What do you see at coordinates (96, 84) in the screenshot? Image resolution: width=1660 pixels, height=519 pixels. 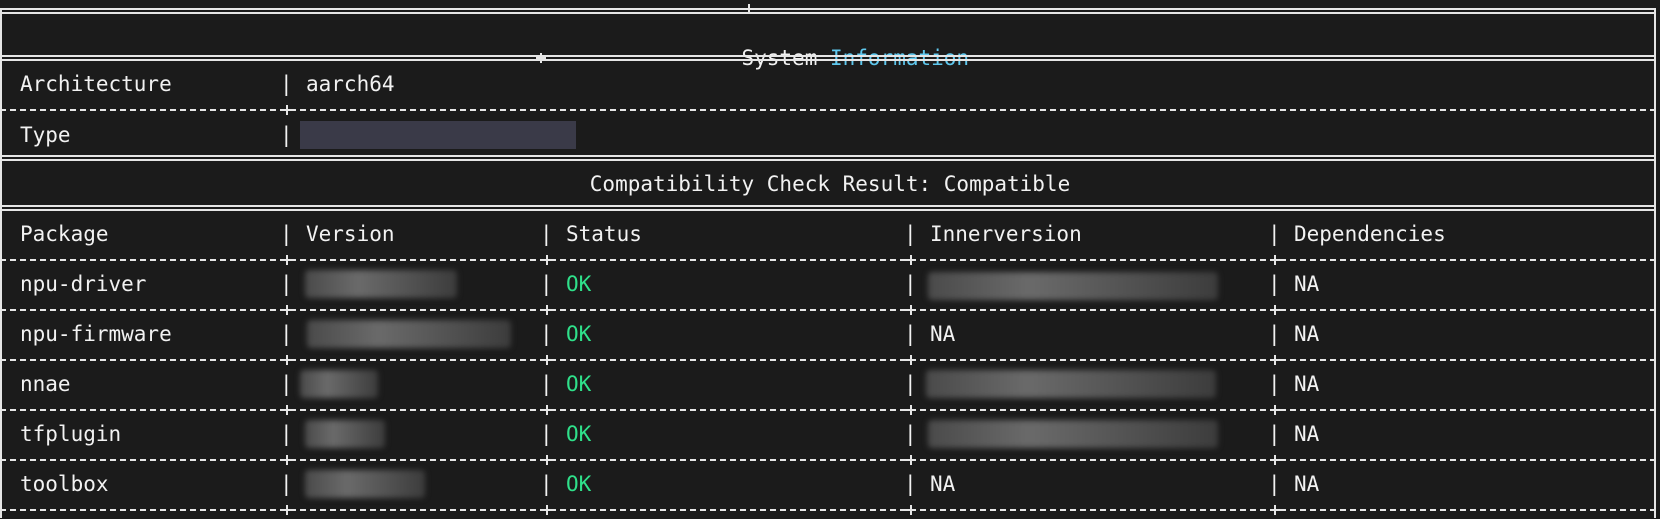 I see `architecture-label: Architecture` at bounding box center [96, 84].